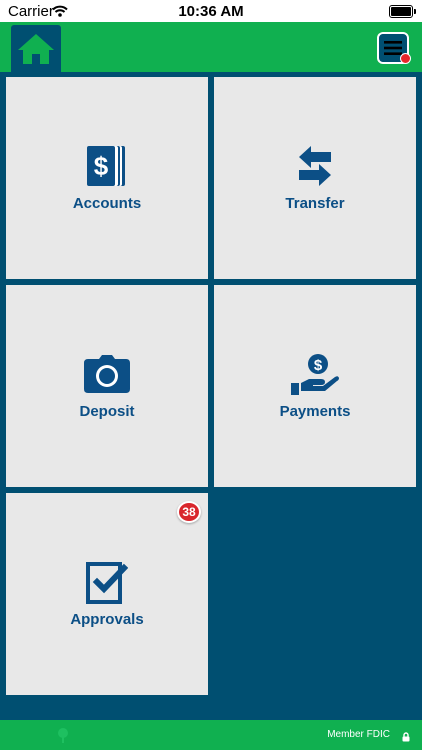  Describe the element at coordinates (406, 738) in the screenshot. I see `lock-icon` at that location.